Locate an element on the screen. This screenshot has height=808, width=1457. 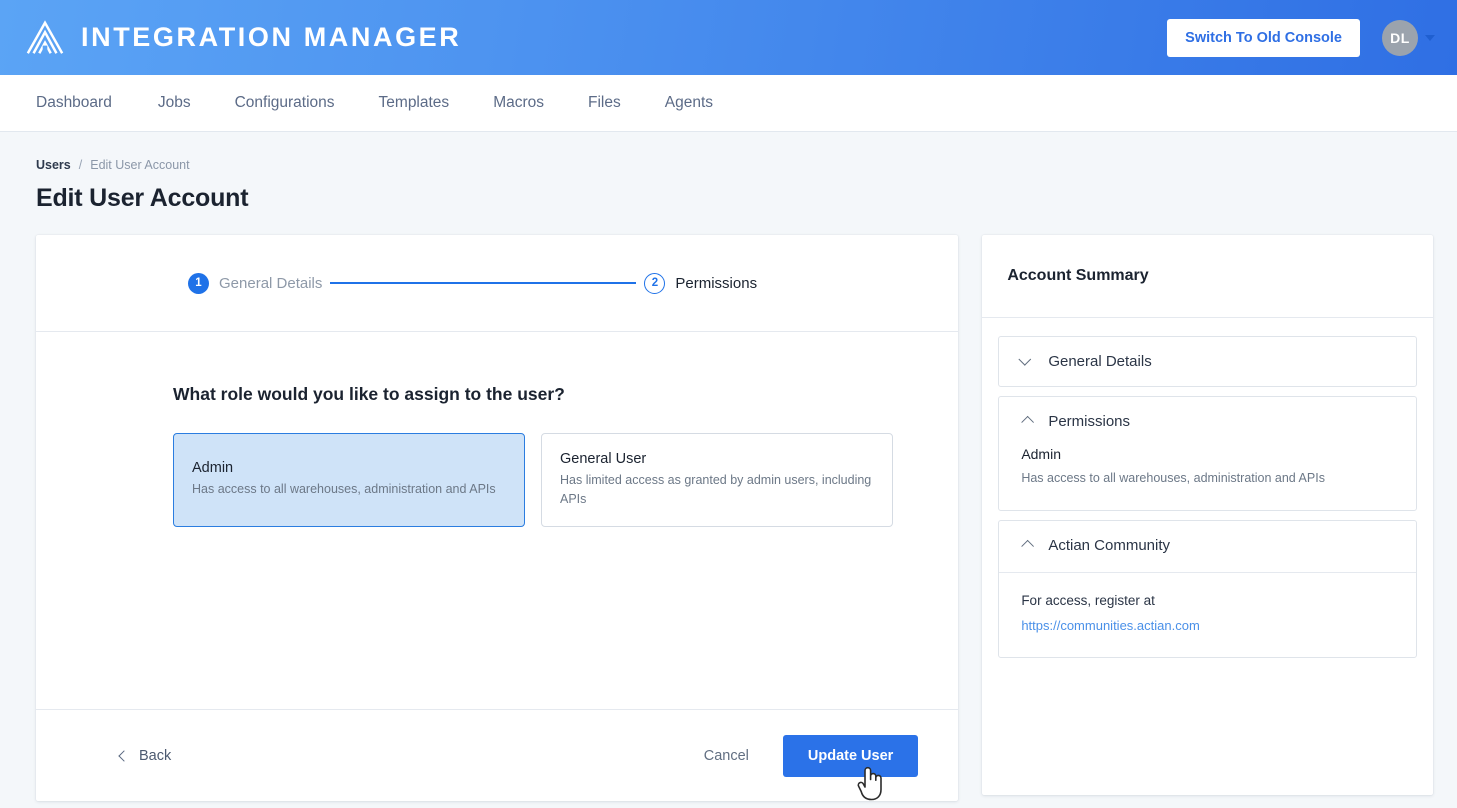
summary-section-general-details: General Details is located at coordinates (1207, 361).